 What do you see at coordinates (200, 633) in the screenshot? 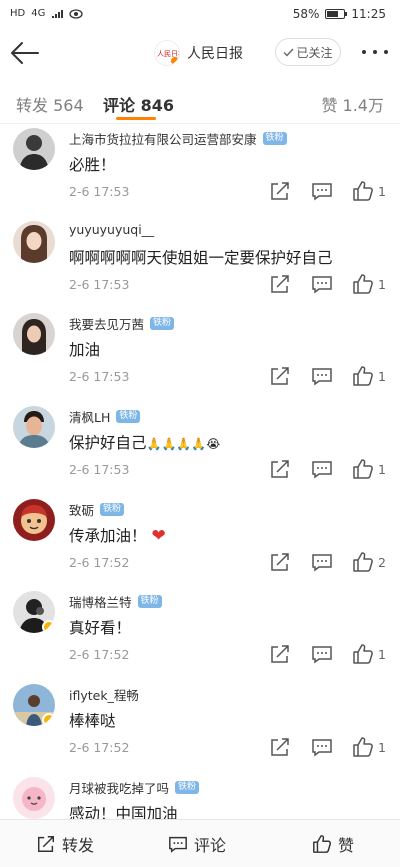
I see `comment-item: 瑞博格兰特 铁粉 真好看！ 2-6 17:52 1` at bounding box center [200, 633].